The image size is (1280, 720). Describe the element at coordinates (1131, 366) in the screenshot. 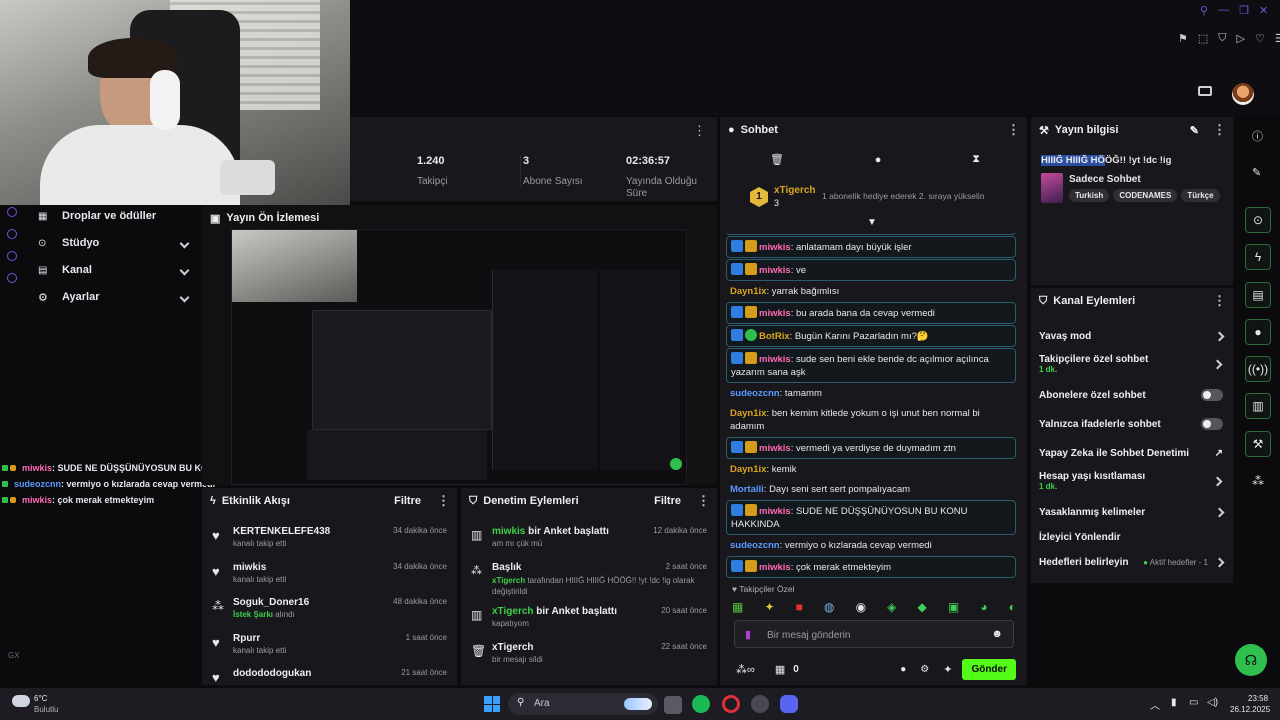

I see `action-followers-only: Takipçilere özel sohbet 1 dk.` at that location.